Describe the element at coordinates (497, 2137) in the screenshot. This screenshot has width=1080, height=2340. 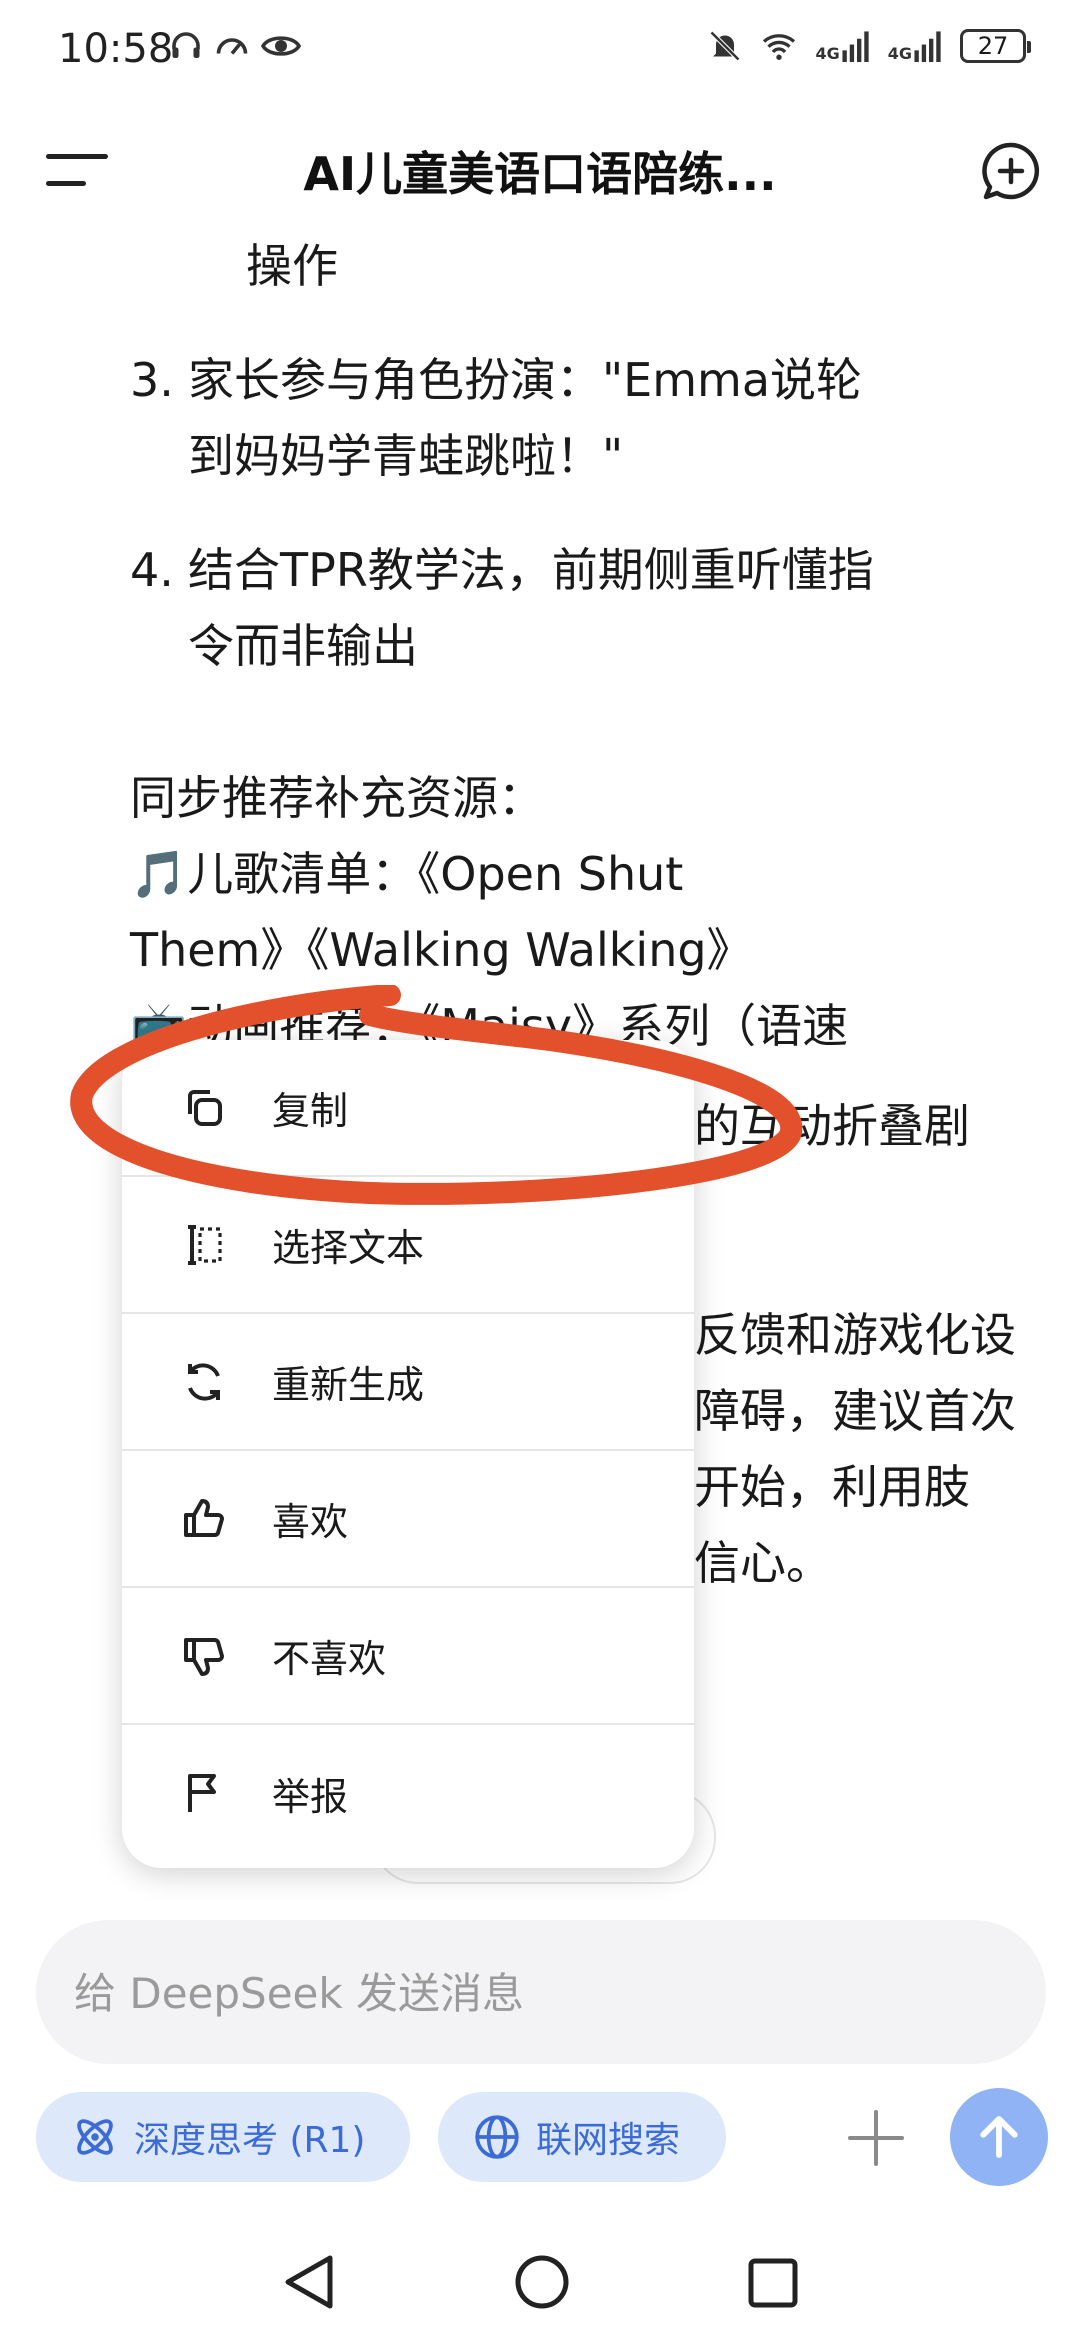
I see `globe-icon` at that location.